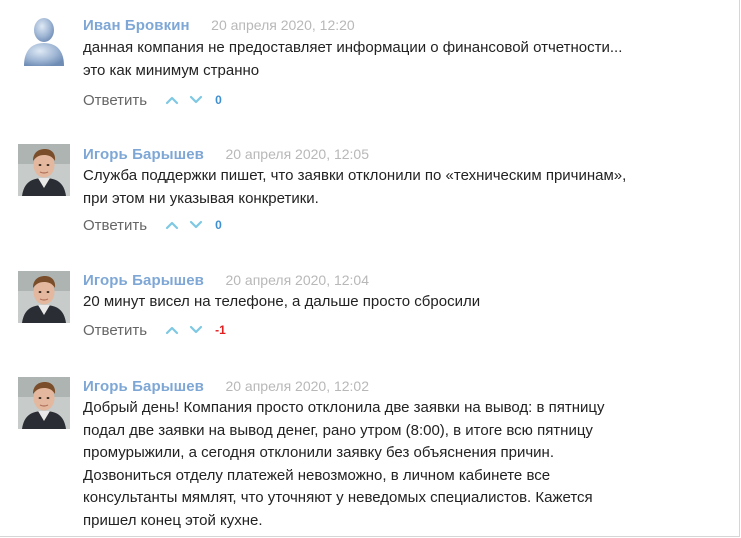  I want to click on vote-score: -1, so click(220, 330).